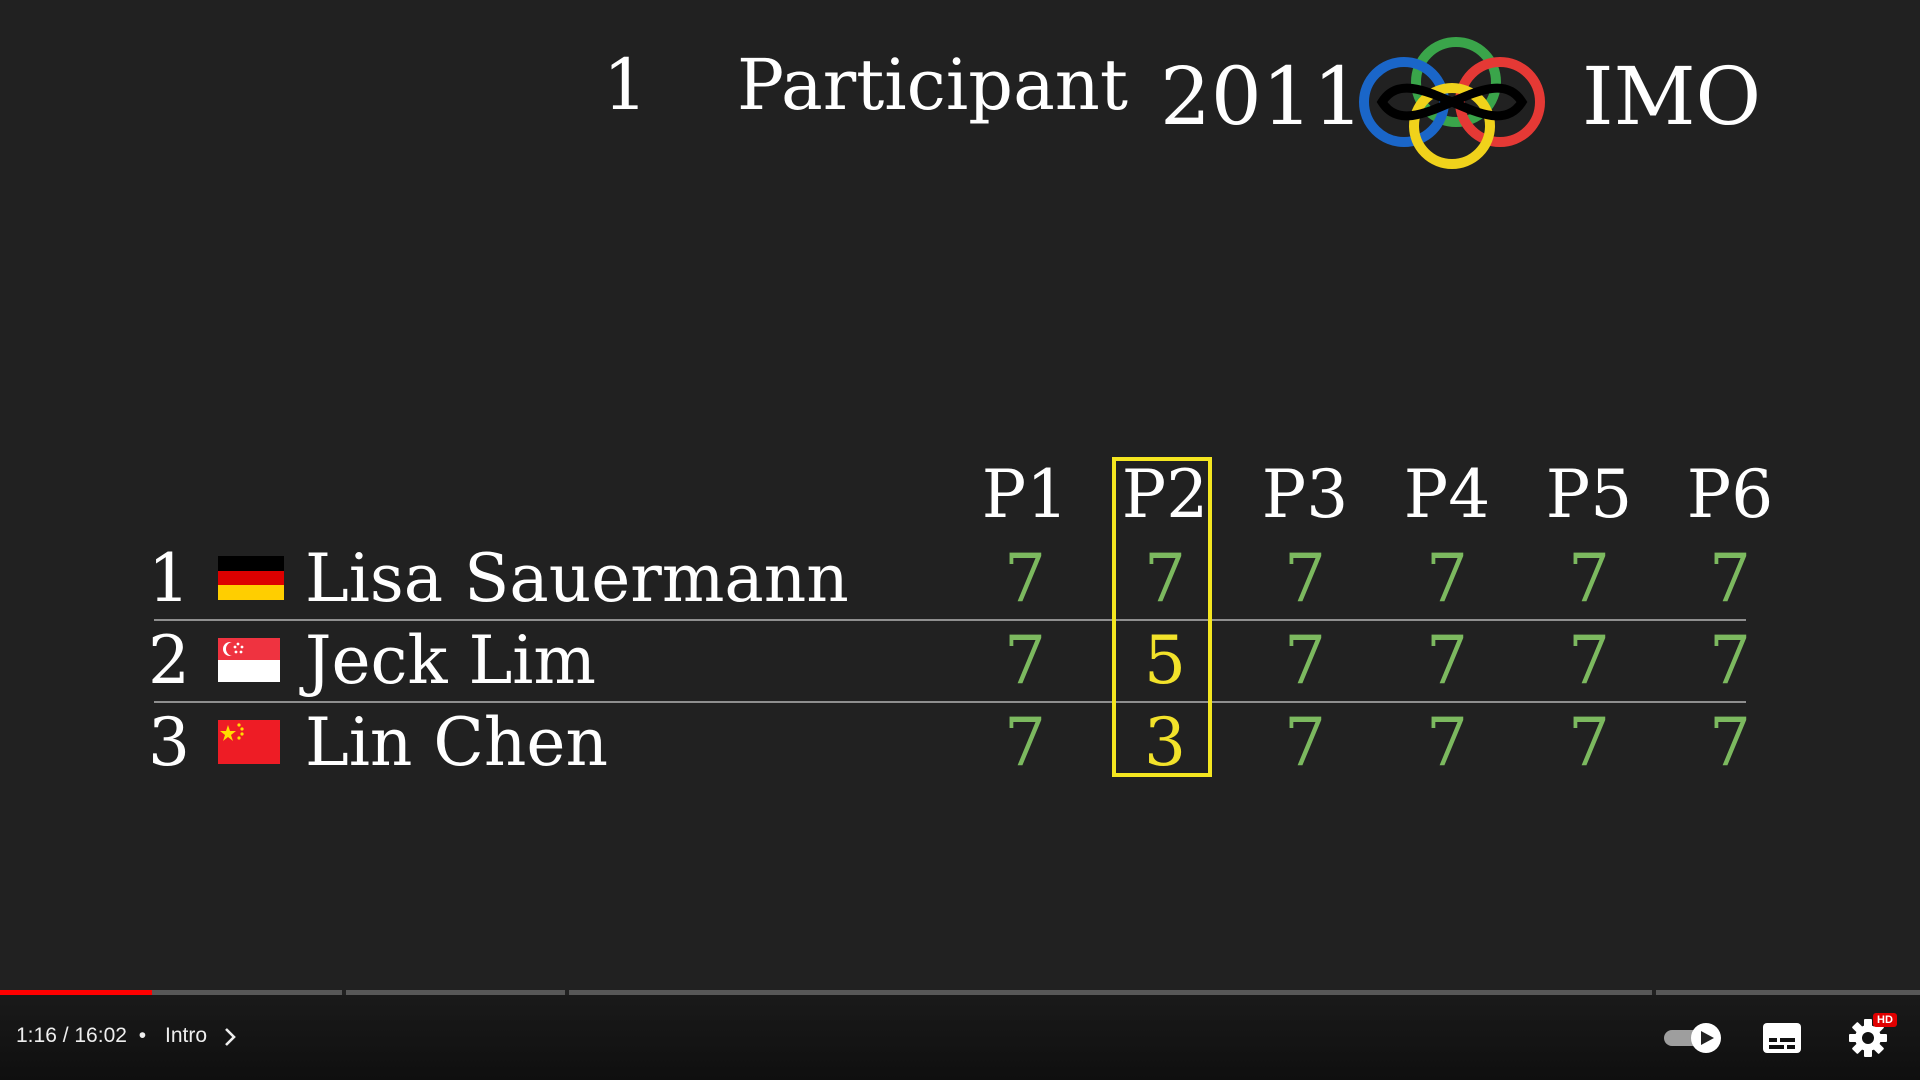  I want to click on event-name: IMO, so click(1672, 96).